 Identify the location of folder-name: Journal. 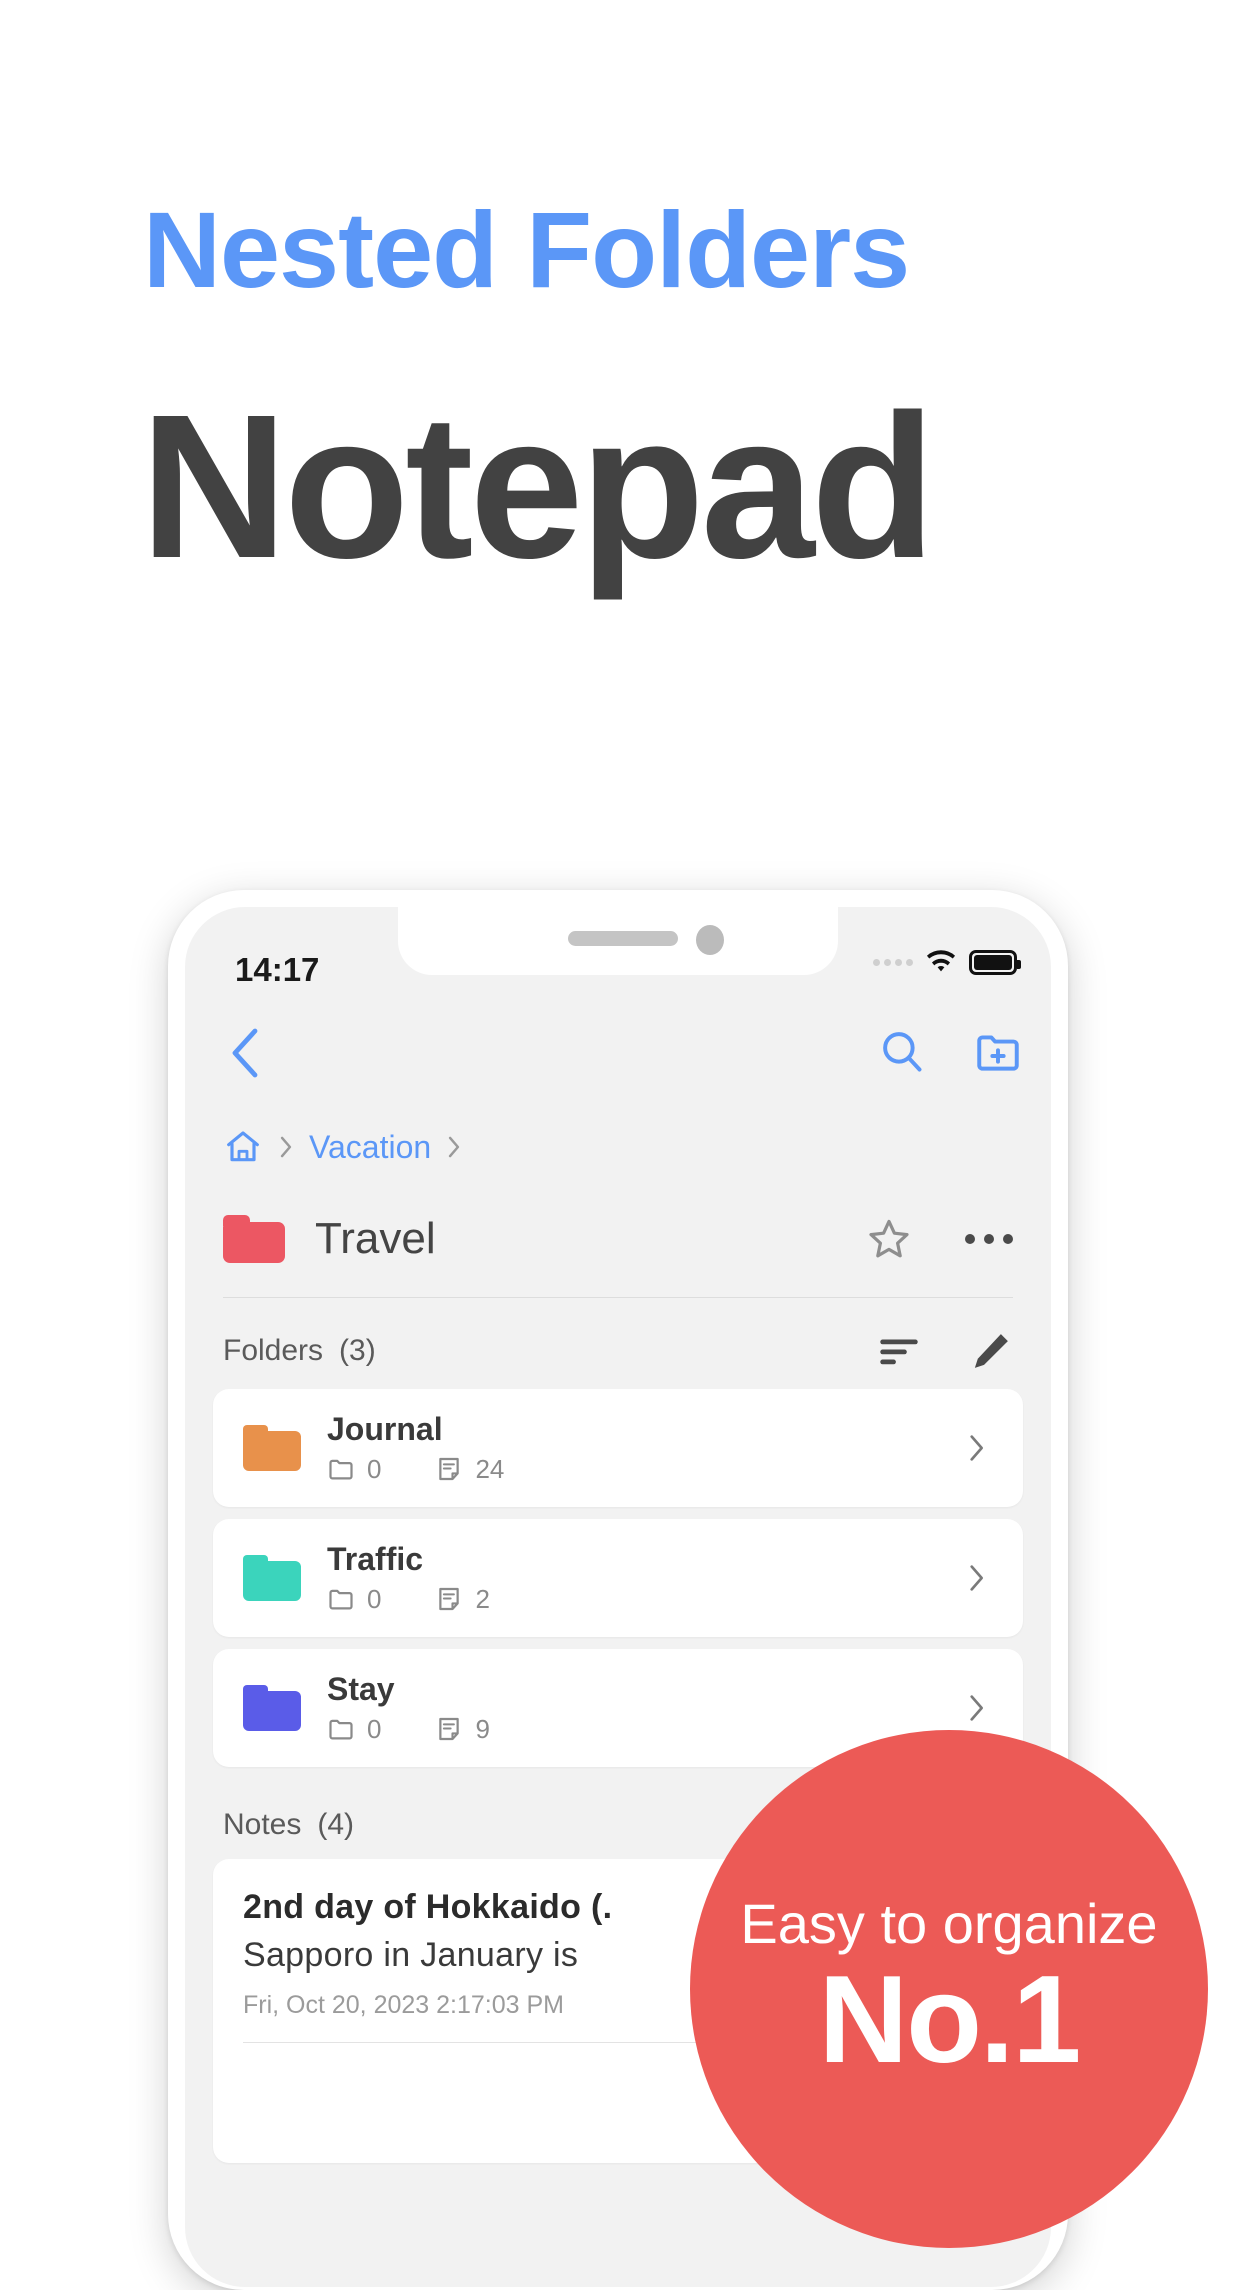
(385, 1429).